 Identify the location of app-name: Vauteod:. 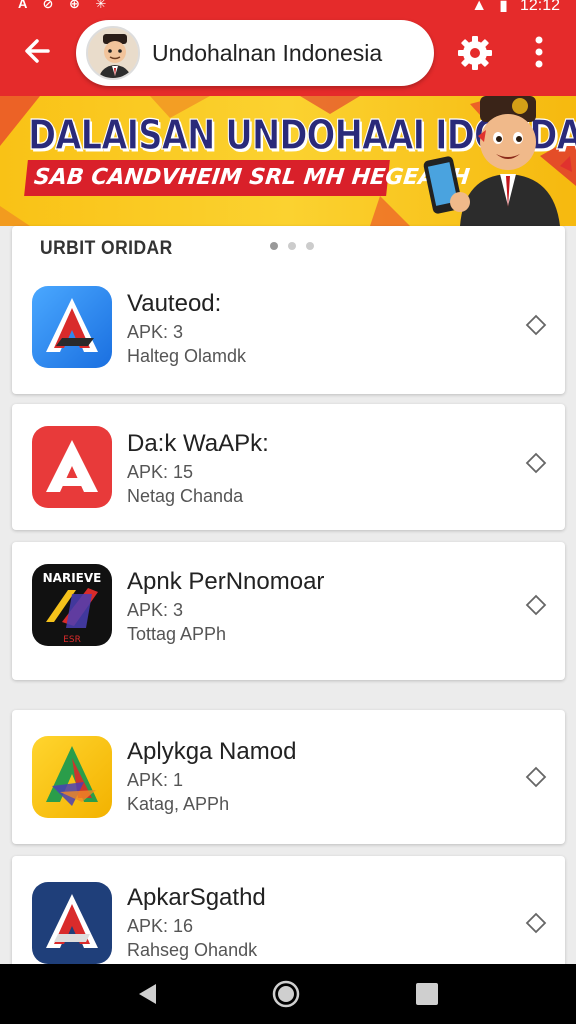
(174, 303).